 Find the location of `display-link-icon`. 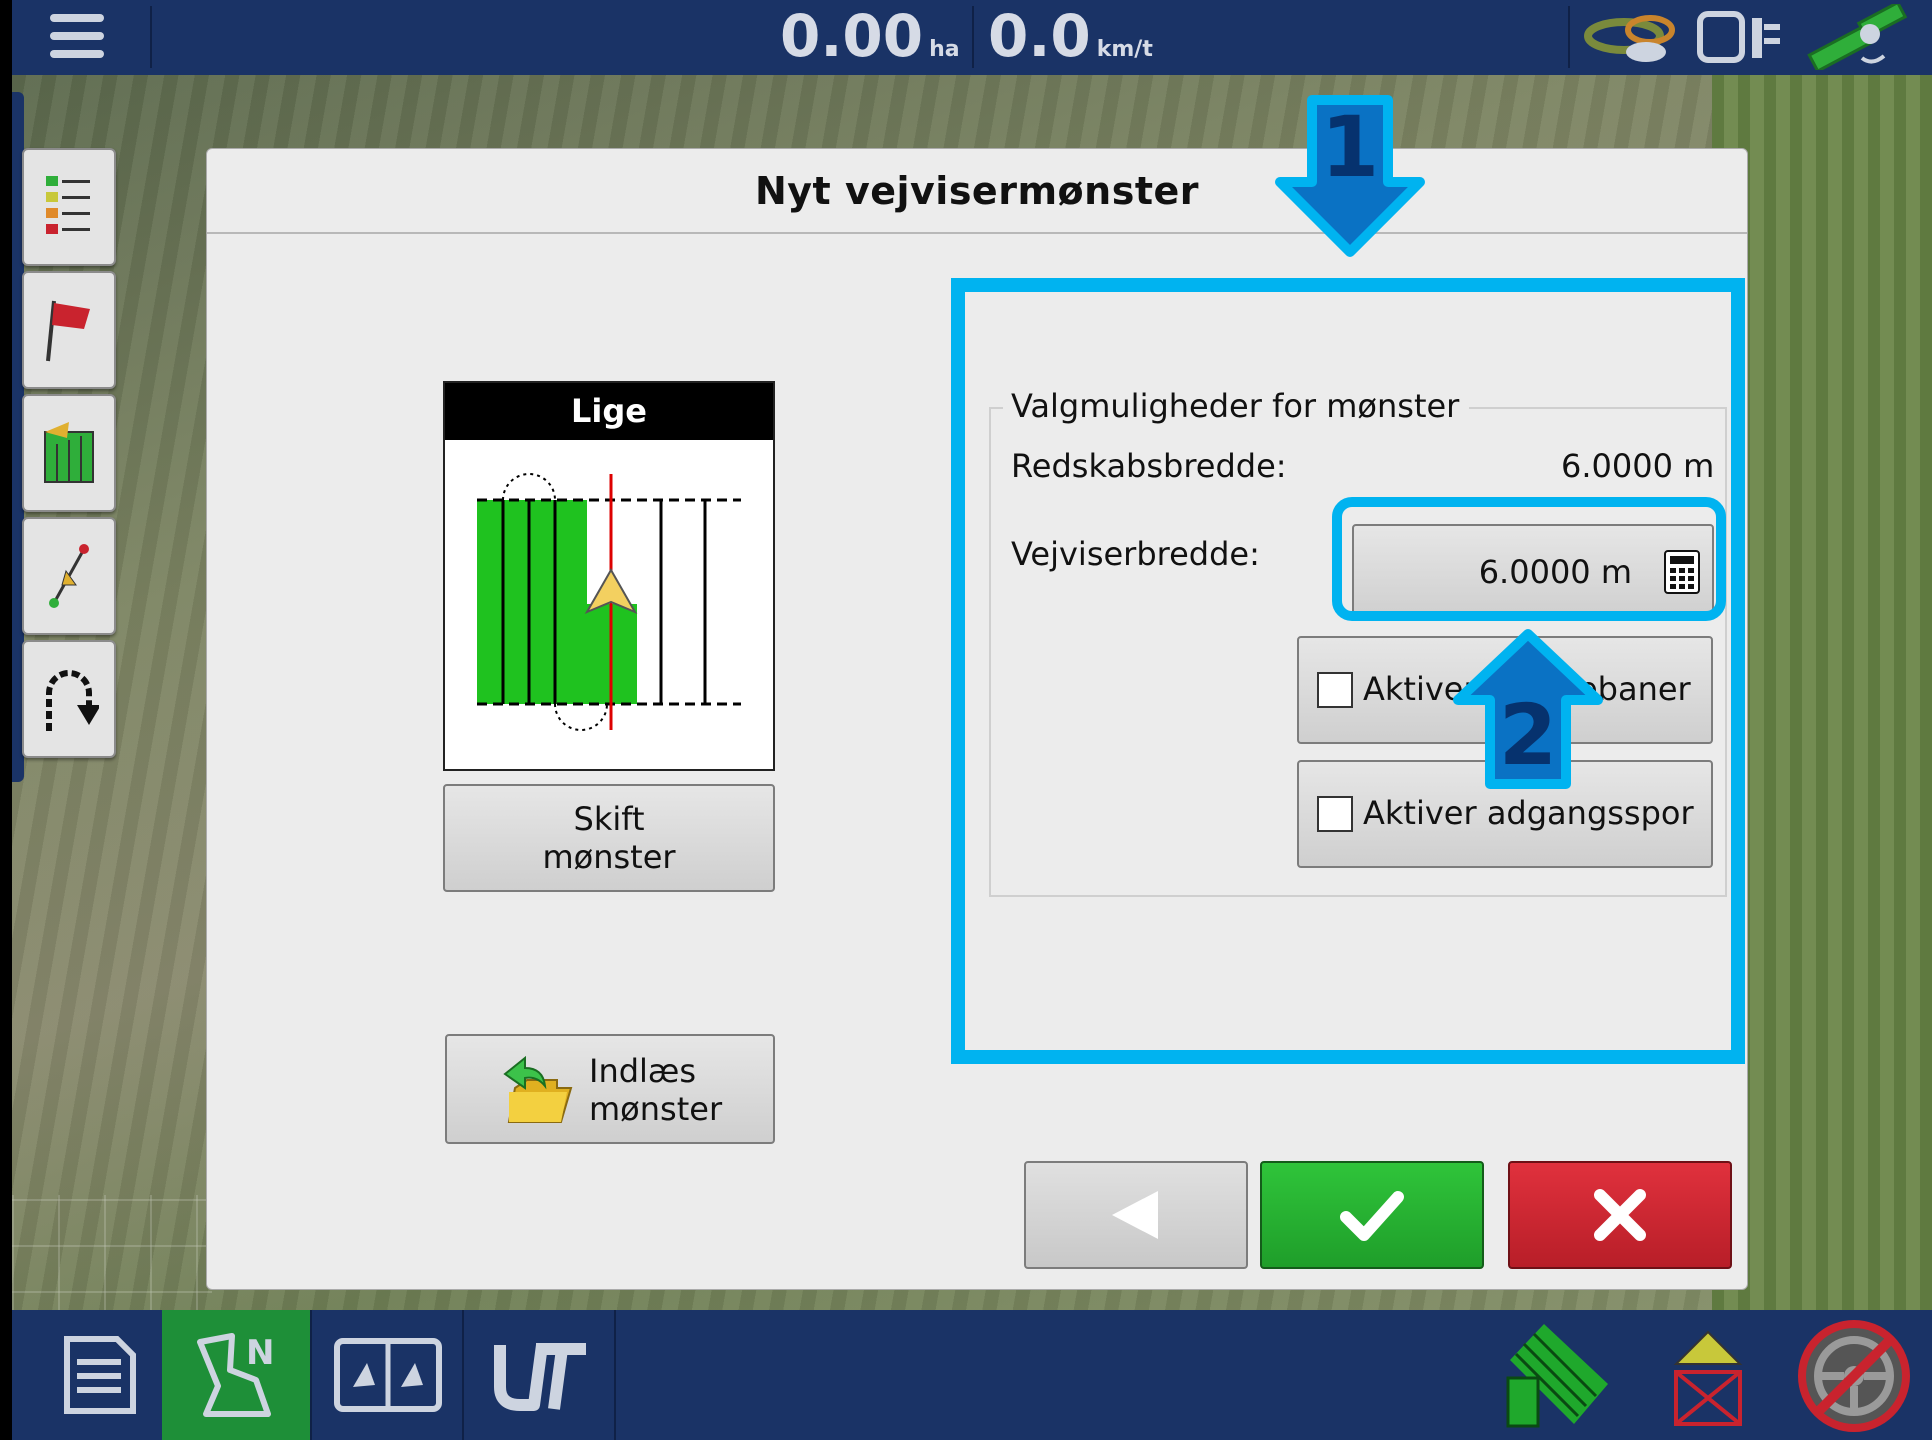

display-link-icon is located at coordinates (1741, 38).